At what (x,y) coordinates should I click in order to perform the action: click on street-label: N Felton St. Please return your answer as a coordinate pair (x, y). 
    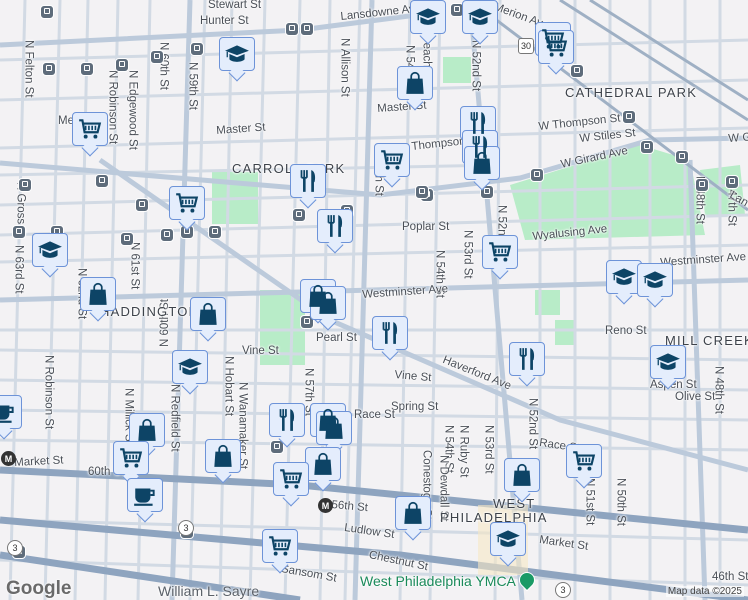
    Looking at the image, I should click on (28, 69).